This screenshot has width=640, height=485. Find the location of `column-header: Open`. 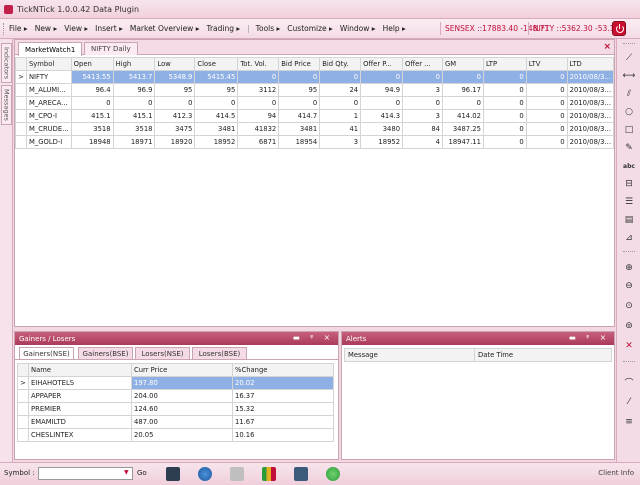

column-header: Open is located at coordinates (92, 64).